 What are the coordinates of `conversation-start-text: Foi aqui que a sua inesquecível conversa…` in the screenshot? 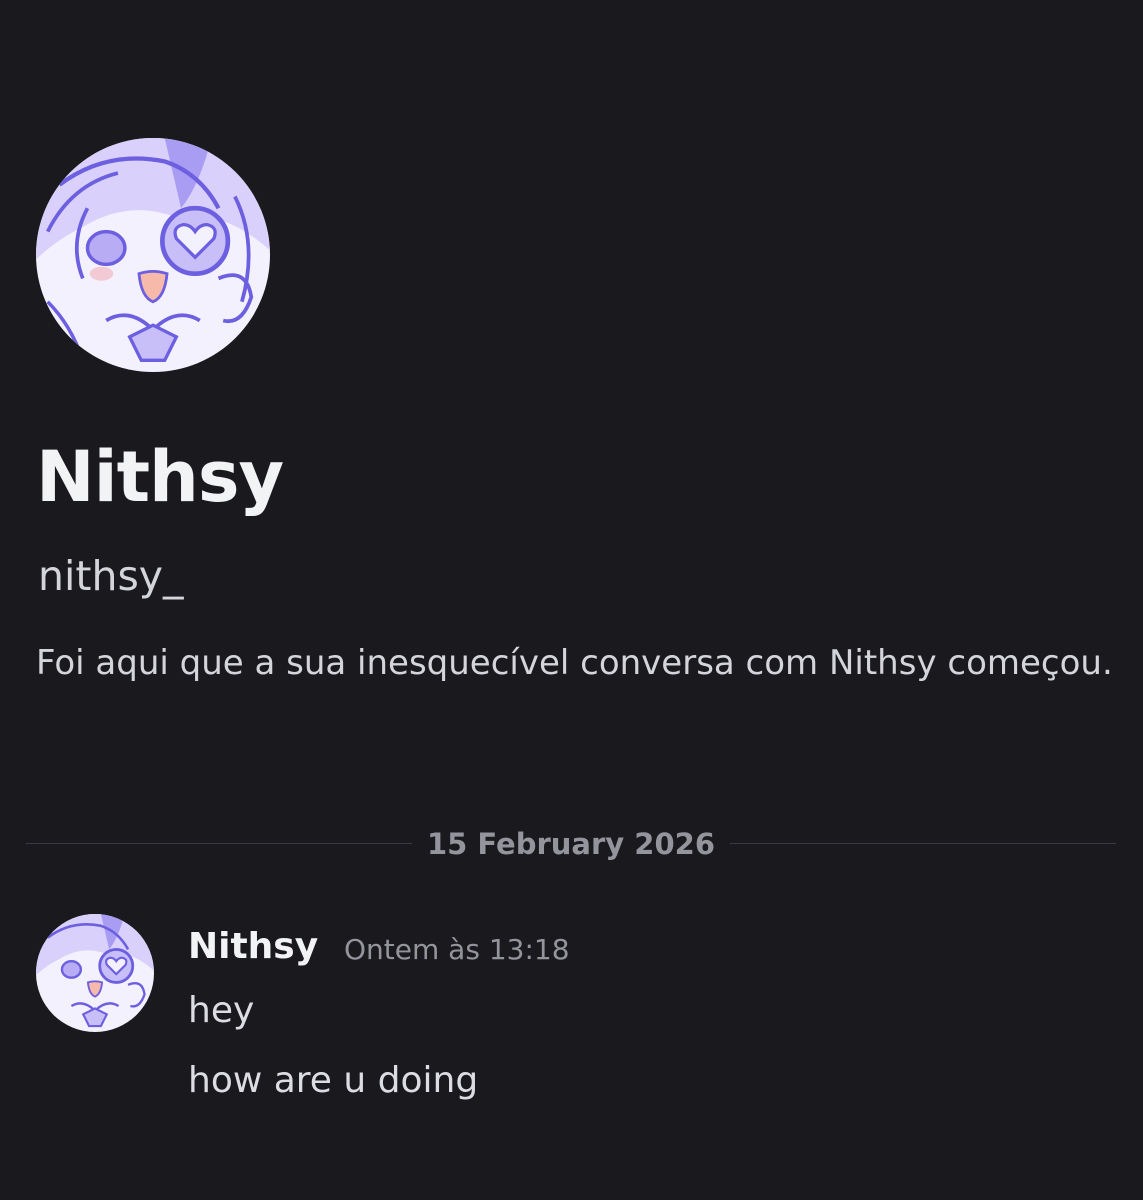 It's located at (574, 663).